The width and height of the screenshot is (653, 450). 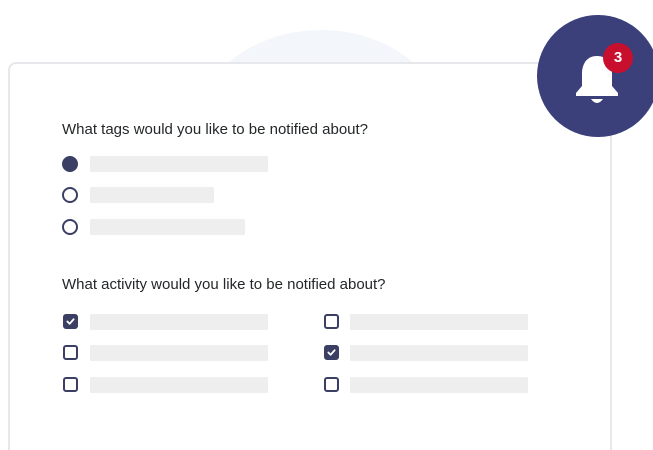 What do you see at coordinates (618, 58) in the screenshot?
I see `notification-count-badge: 3` at bounding box center [618, 58].